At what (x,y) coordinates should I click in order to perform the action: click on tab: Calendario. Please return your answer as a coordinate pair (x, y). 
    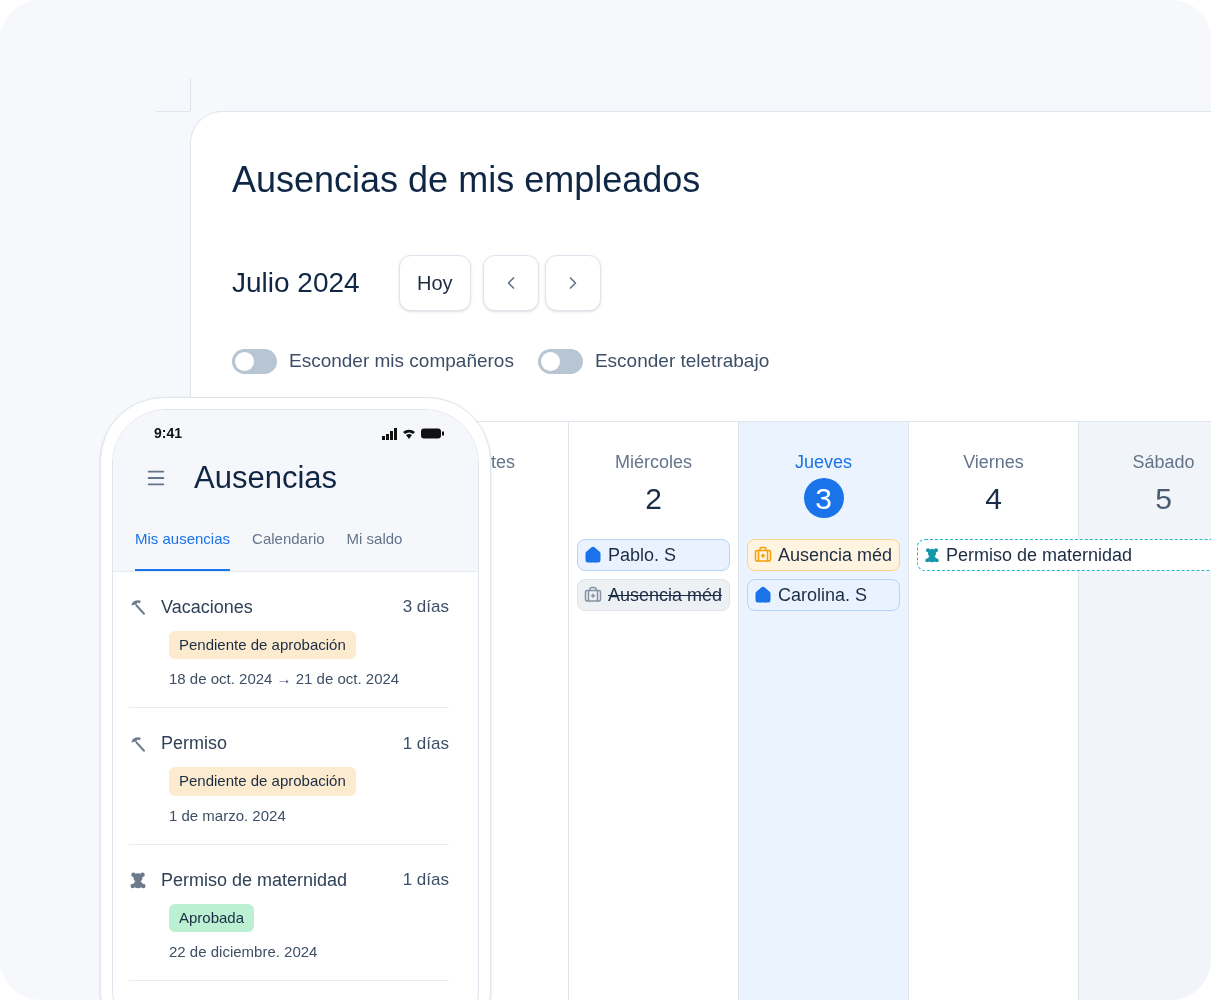
    Looking at the image, I should click on (288, 547).